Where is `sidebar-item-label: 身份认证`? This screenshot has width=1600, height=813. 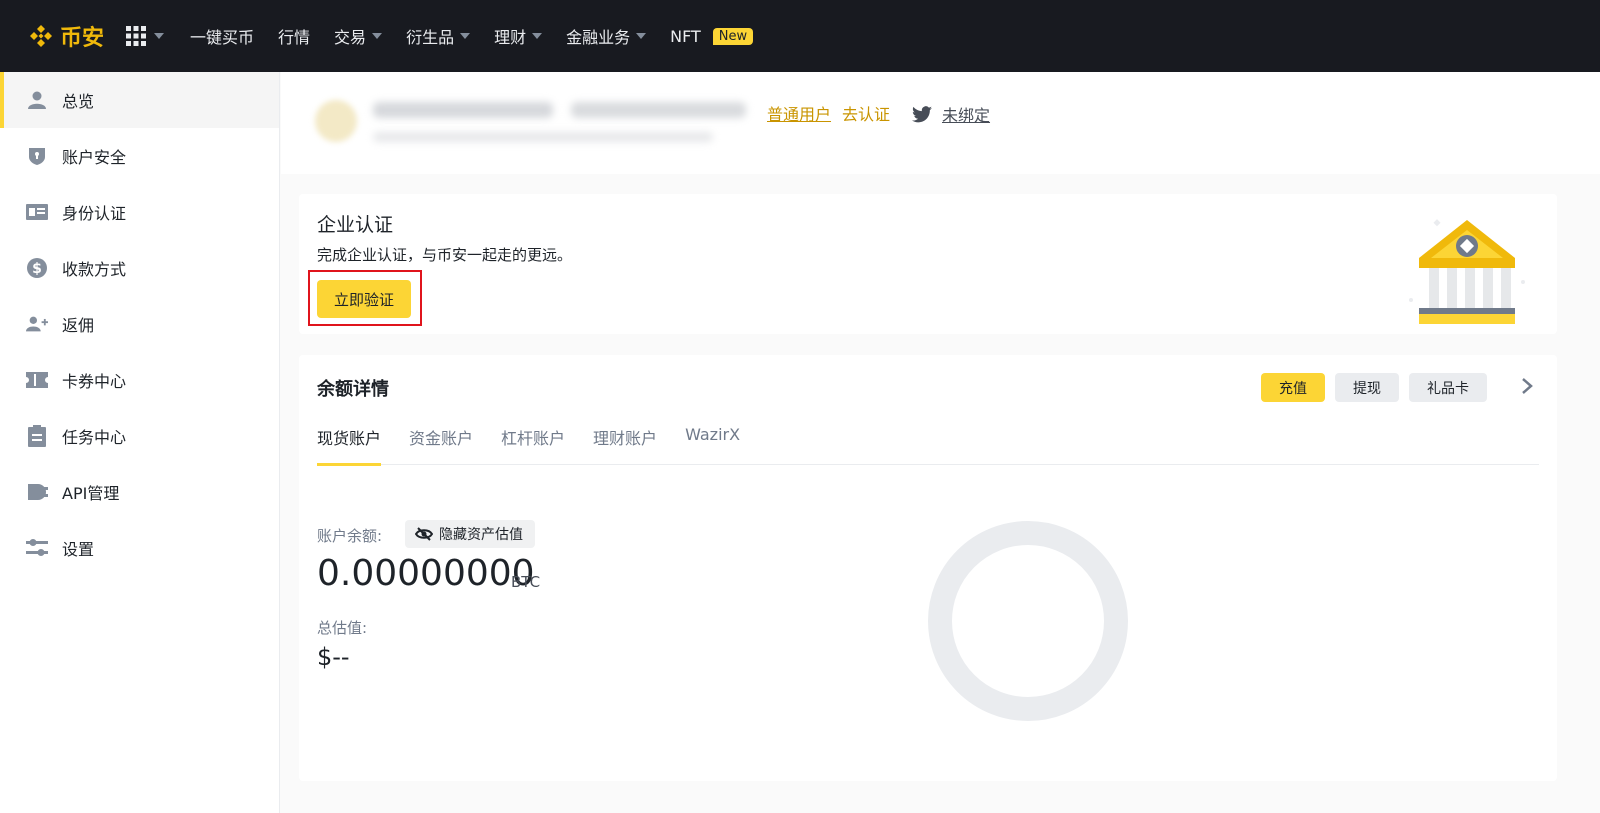
sidebar-item-label: 身份认证 is located at coordinates (94, 213).